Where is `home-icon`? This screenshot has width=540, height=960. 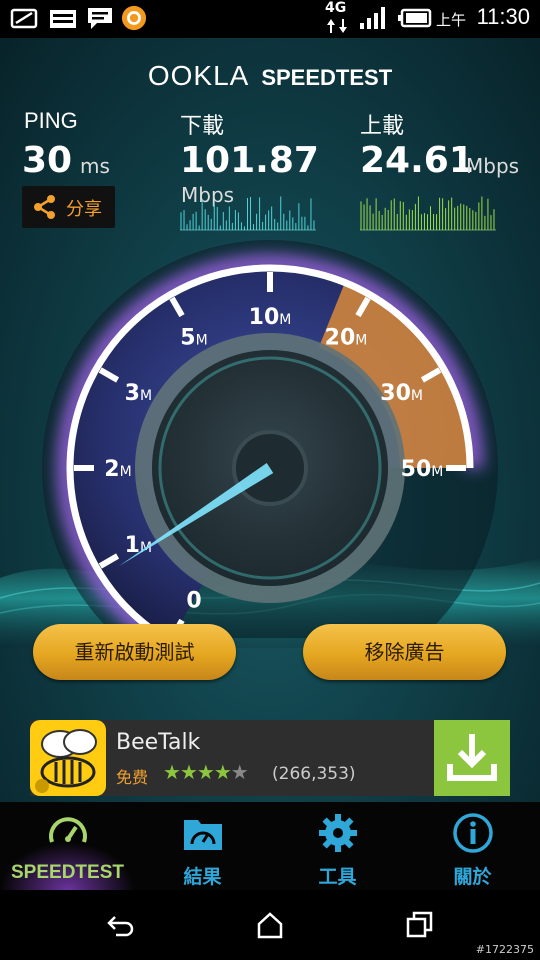
home-icon is located at coordinates (270, 925).